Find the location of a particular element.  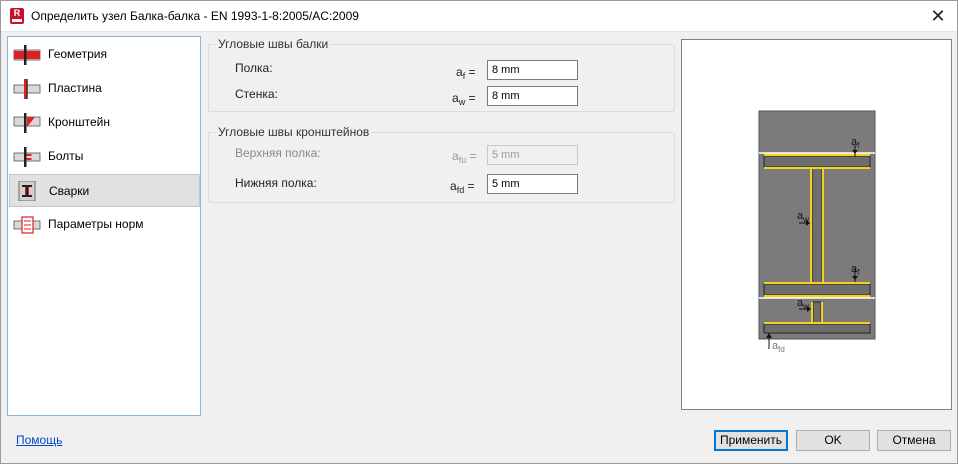

nav-item-label: Болты is located at coordinates (66, 156).